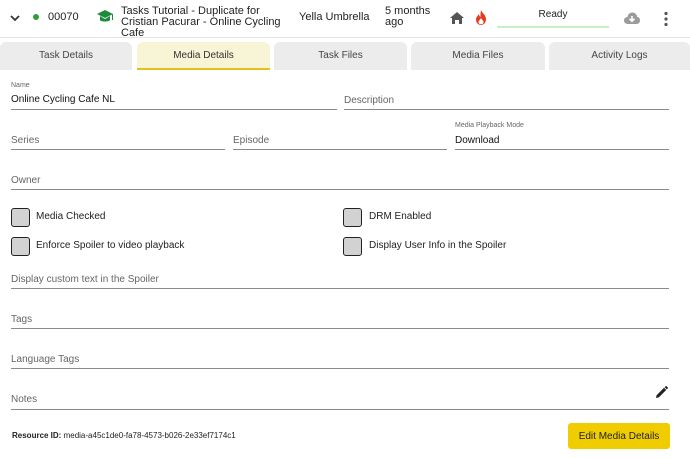 This screenshot has height=459, width=690. I want to click on episode-field: Episode, so click(340, 136).